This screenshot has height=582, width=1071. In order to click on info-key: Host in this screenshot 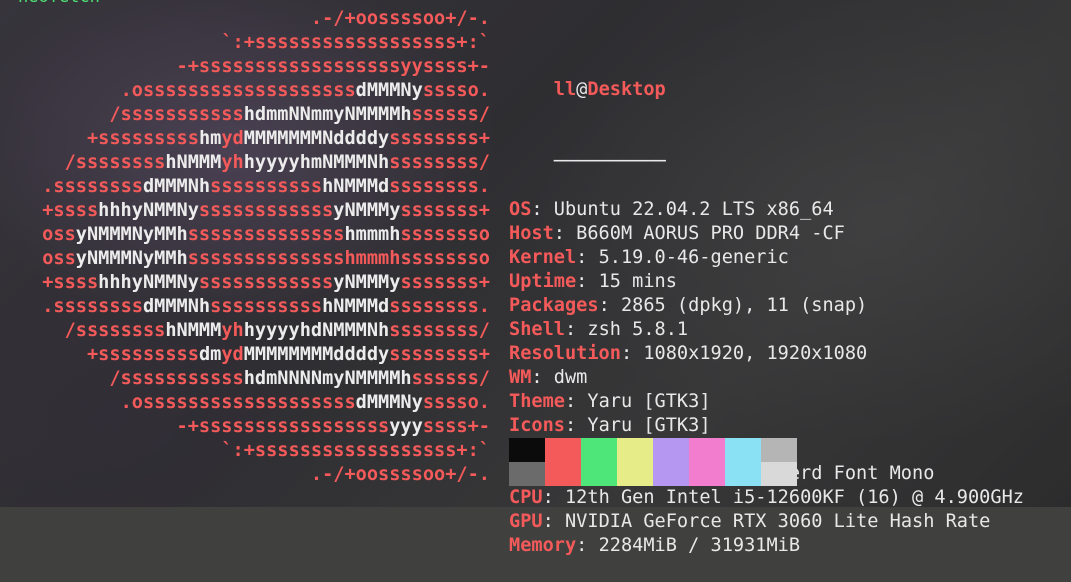, I will do `click(531, 233)`.